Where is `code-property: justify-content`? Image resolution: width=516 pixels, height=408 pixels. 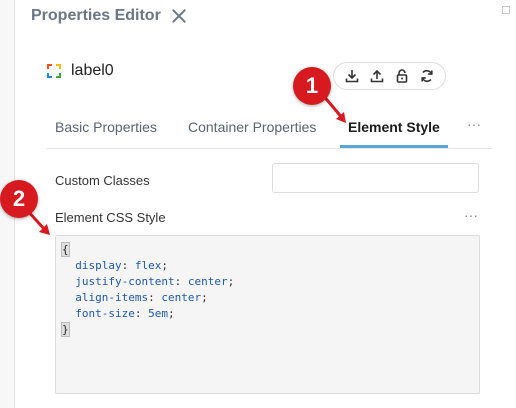 code-property: justify-content is located at coordinates (125, 281).